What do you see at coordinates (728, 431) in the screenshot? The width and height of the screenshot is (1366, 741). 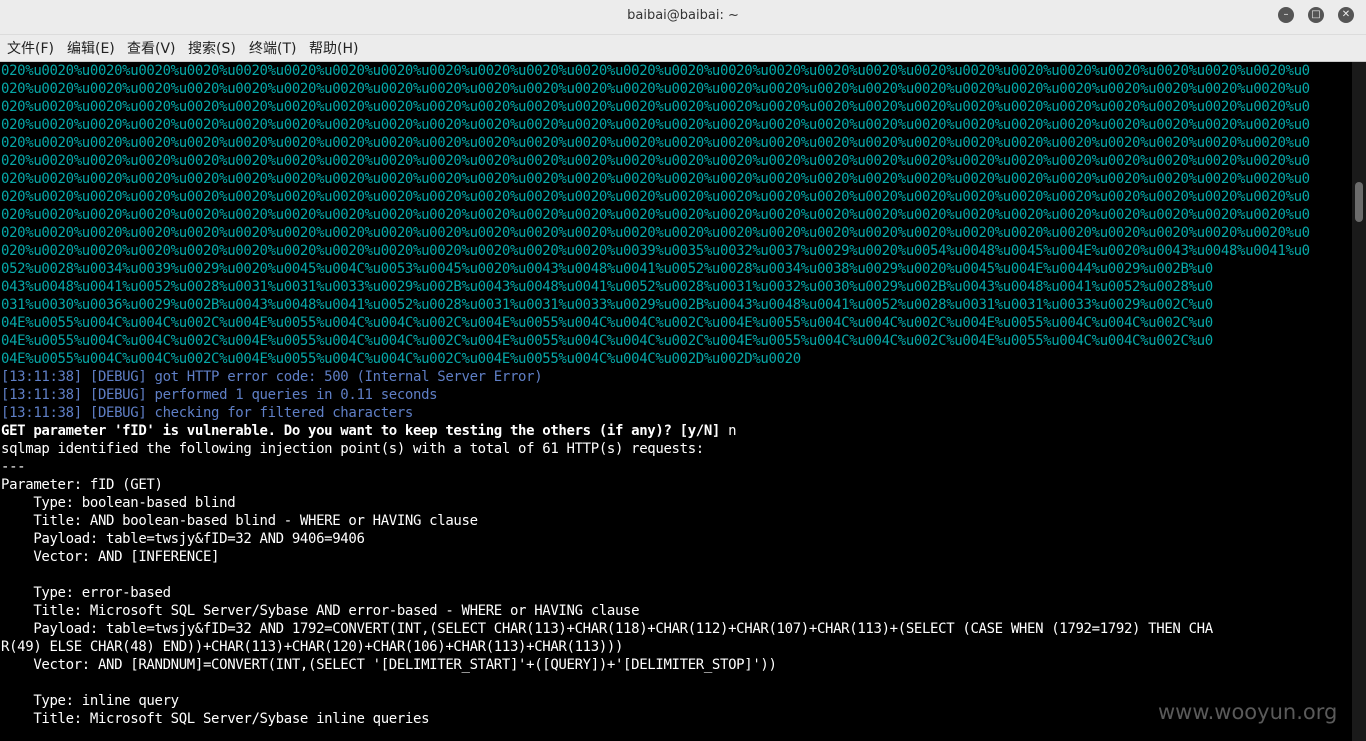 I see `prompt-answer: n` at bounding box center [728, 431].